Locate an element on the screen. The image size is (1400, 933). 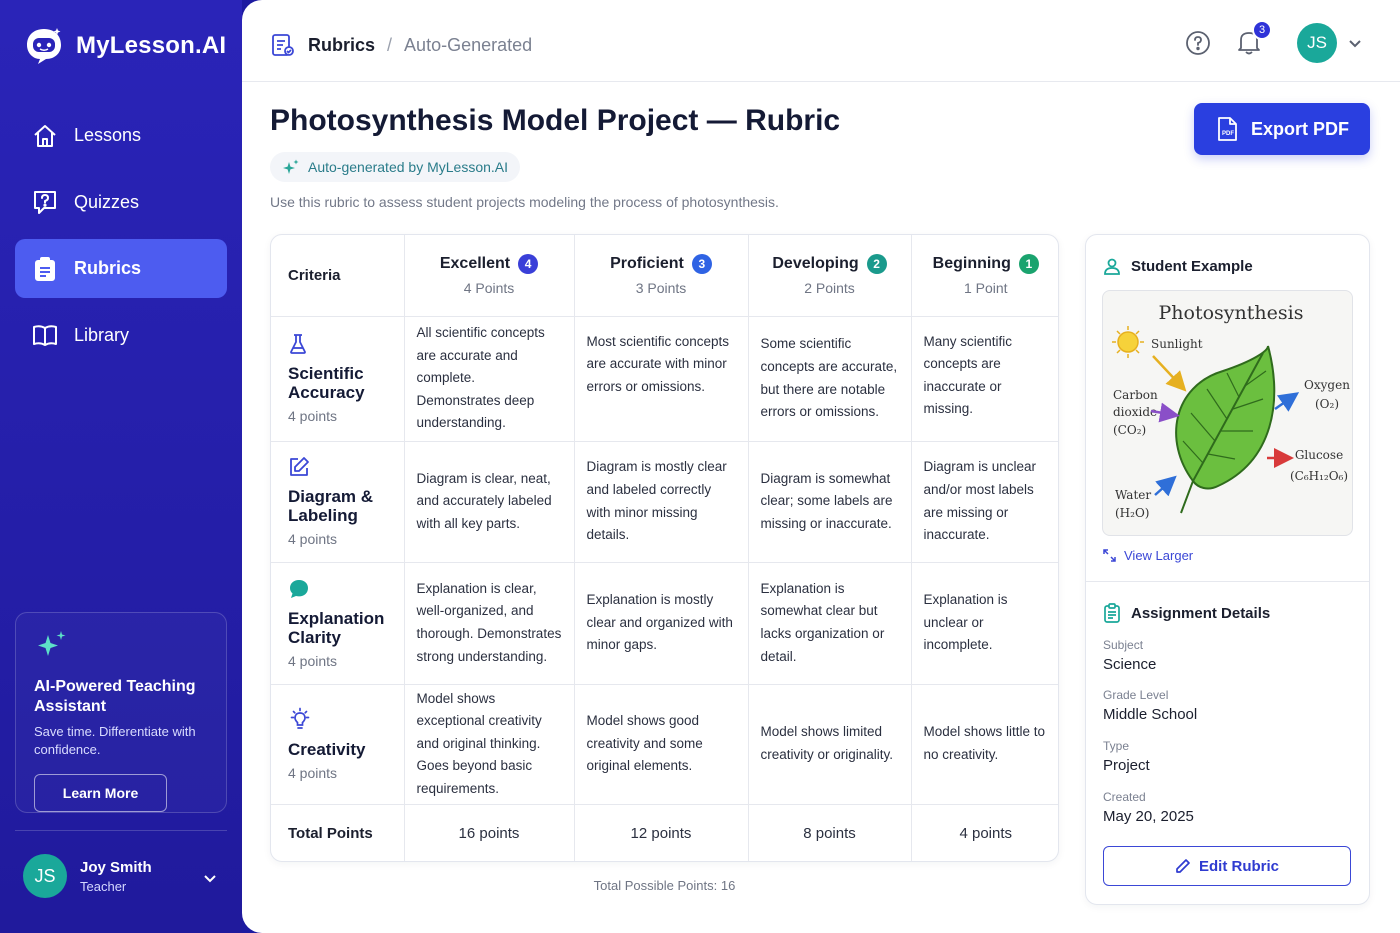
sunlight-label: Sunlight is located at coordinates (1177, 344).